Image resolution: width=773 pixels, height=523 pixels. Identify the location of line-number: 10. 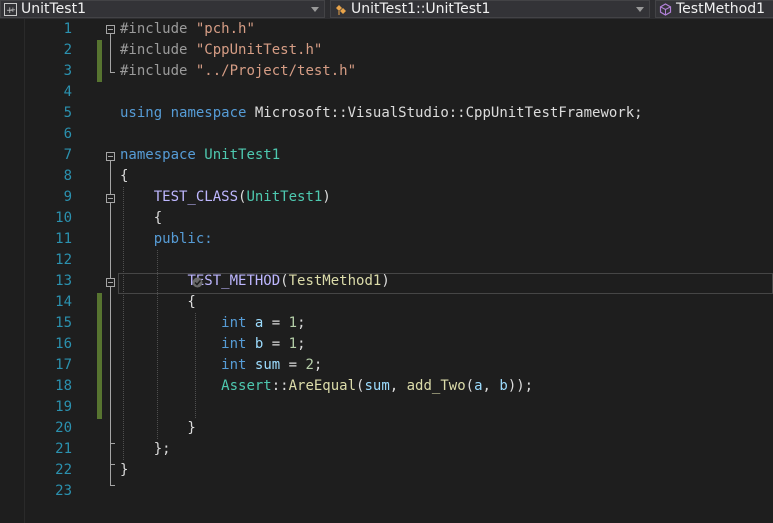
(63, 218).